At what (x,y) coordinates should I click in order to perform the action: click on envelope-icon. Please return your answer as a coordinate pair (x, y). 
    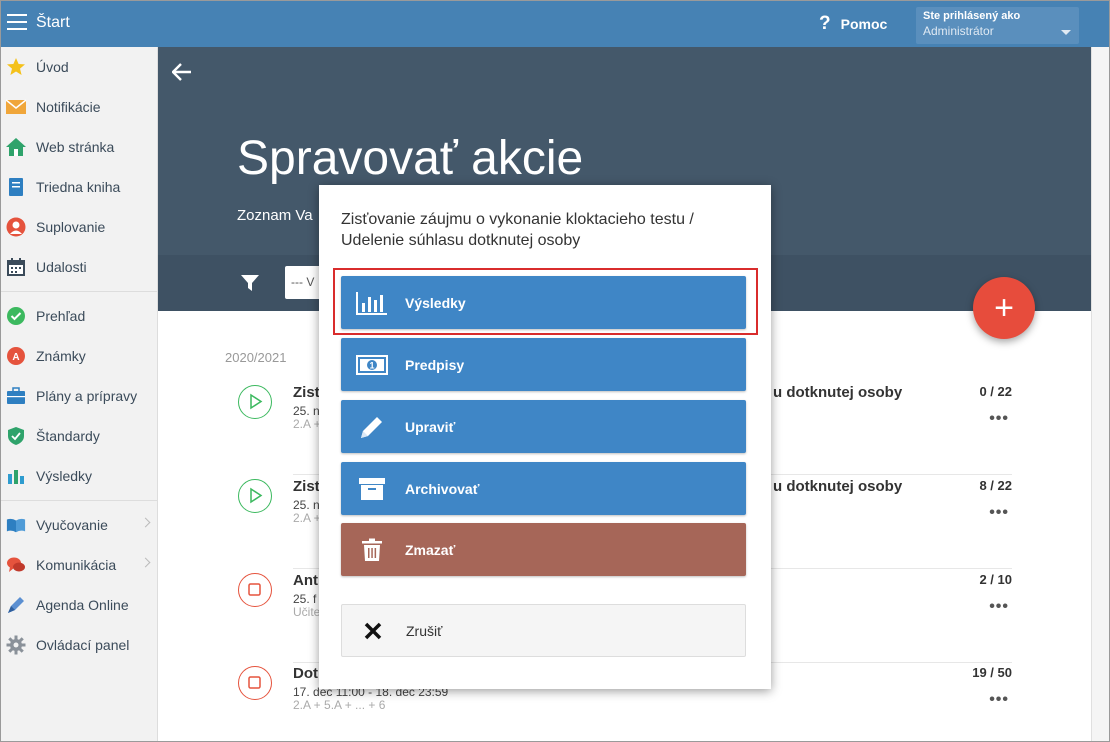
    Looking at the image, I should click on (16, 107).